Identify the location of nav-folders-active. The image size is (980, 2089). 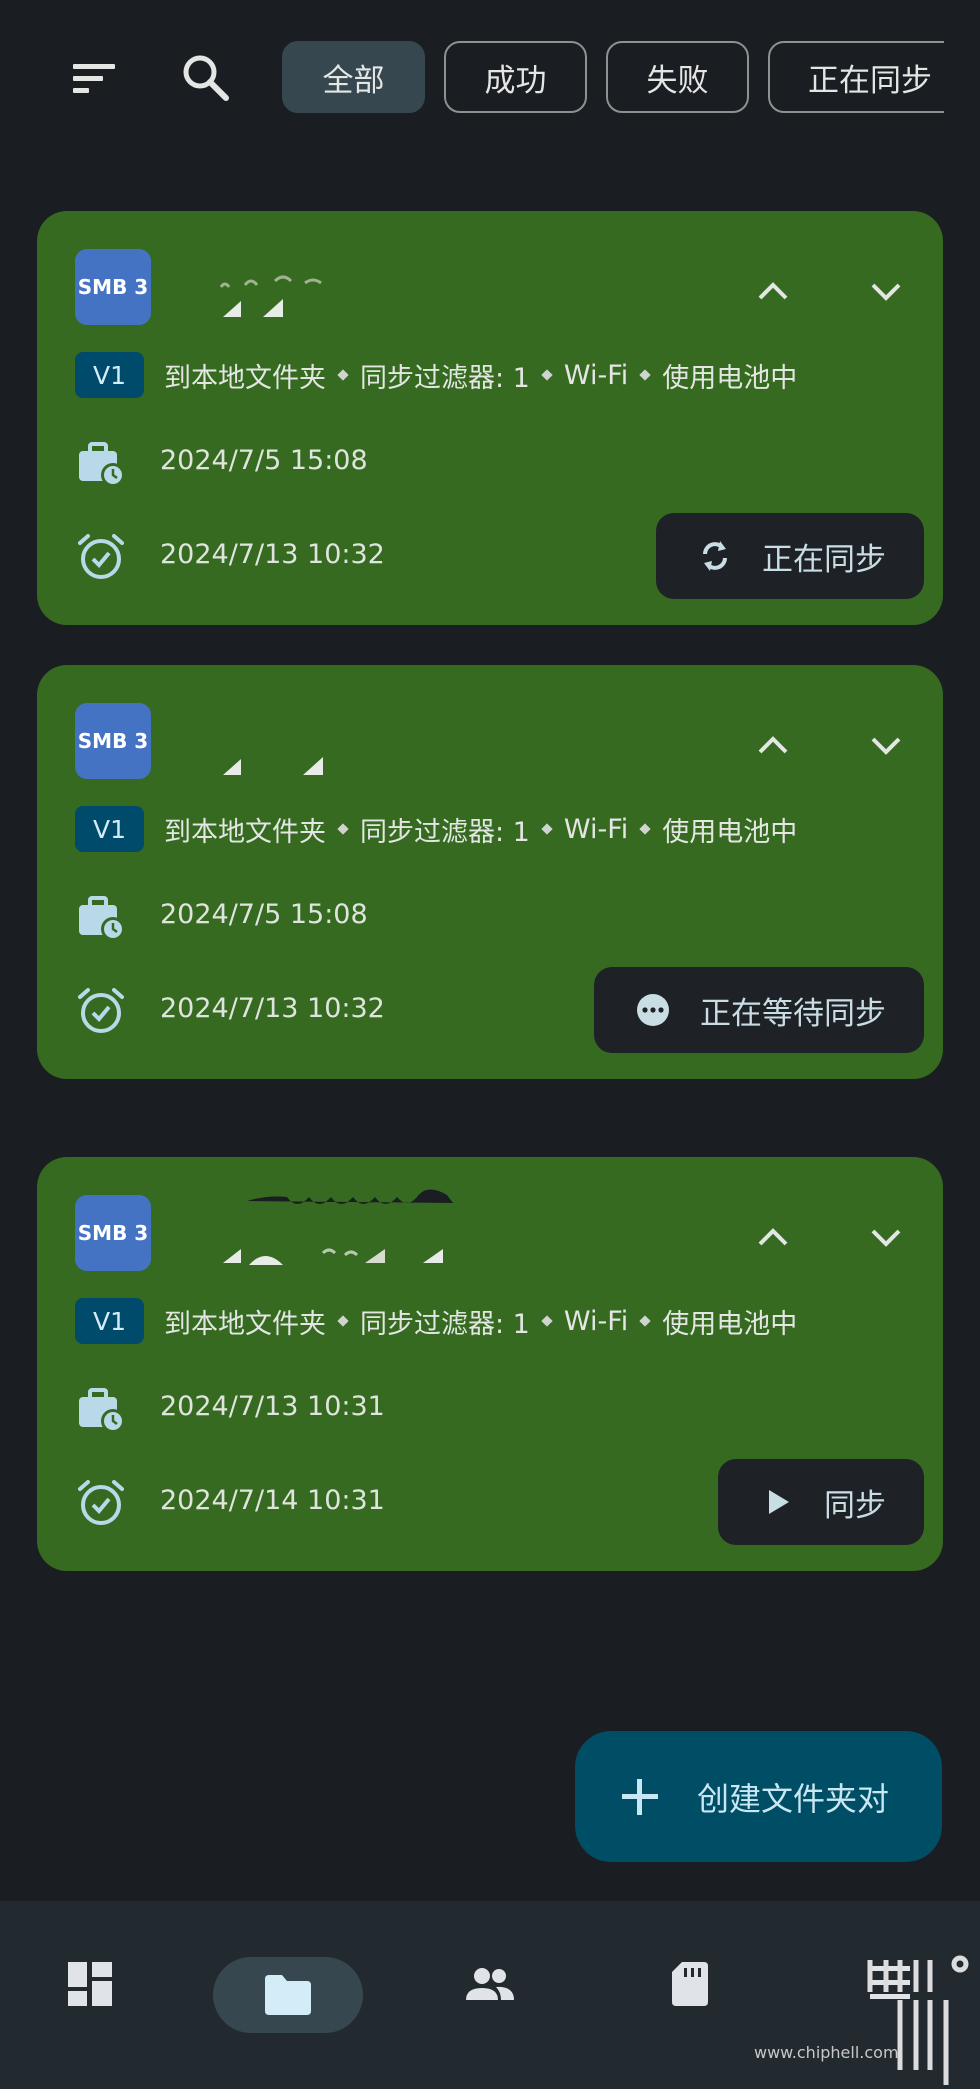
(288, 1995).